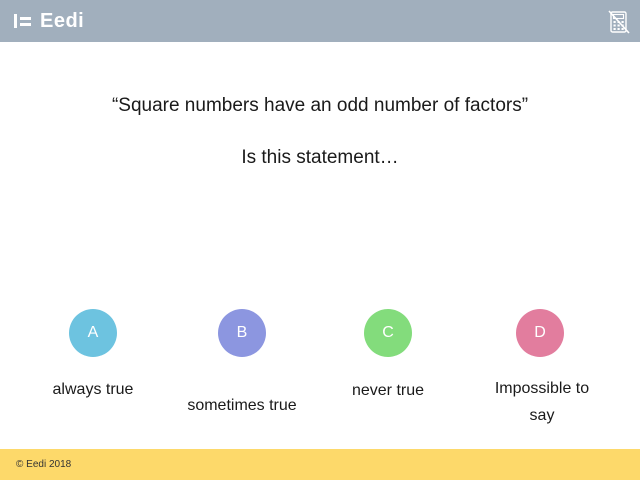  What do you see at coordinates (24, 21) in the screenshot?
I see `eedi-logo-icon` at bounding box center [24, 21].